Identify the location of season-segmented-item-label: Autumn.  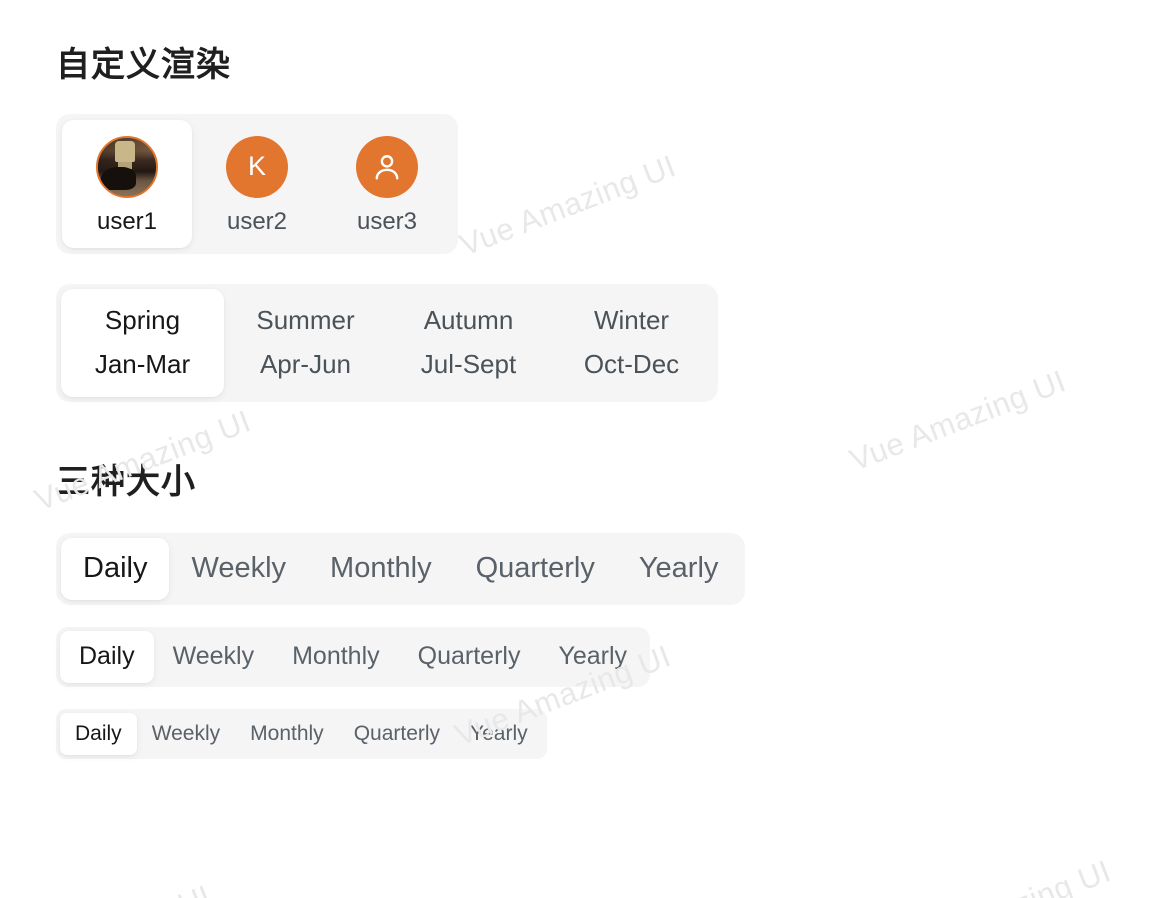
(468, 319).